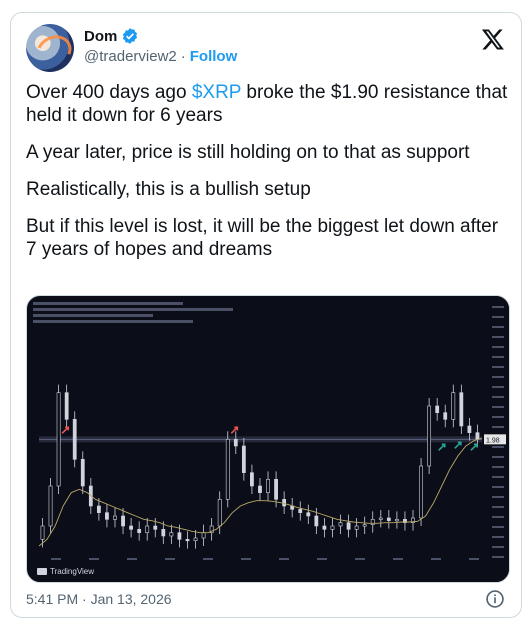  I want to click on tv-icon, so click(42, 571).